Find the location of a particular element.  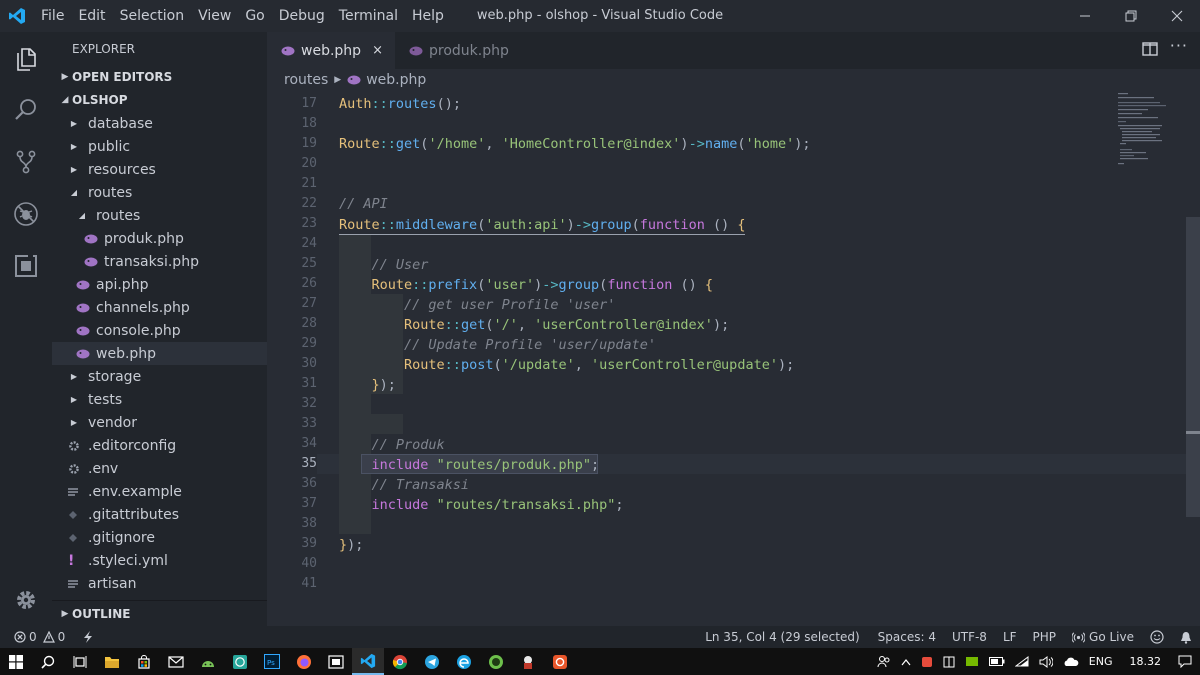

code-line: include "routes/transaksi.php"; is located at coordinates (719, 505).